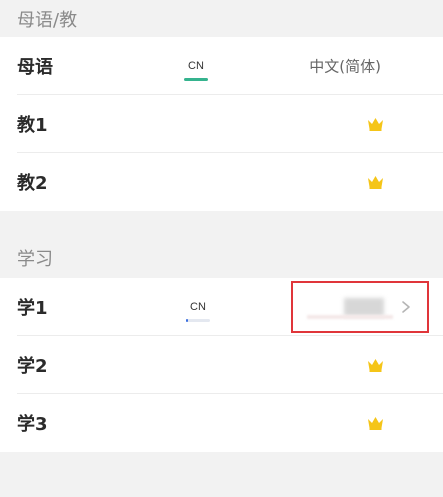 This screenshot has height=497, width=443. I want to click on native-language-value: 中文(简体), so click(345, 66).